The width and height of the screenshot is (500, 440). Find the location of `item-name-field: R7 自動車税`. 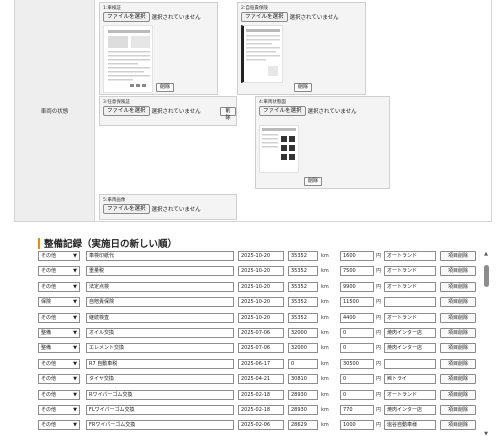

item-name-field: R7 自動車税 is located at coordinates (160, 363).